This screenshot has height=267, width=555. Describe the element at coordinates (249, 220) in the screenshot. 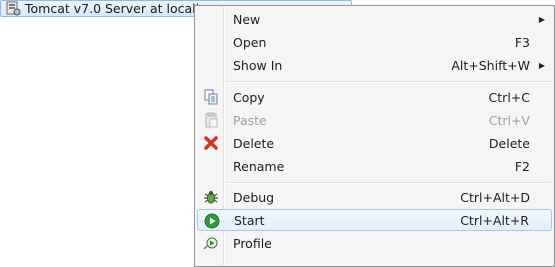

I see `menu-item-label: Start` at that location.